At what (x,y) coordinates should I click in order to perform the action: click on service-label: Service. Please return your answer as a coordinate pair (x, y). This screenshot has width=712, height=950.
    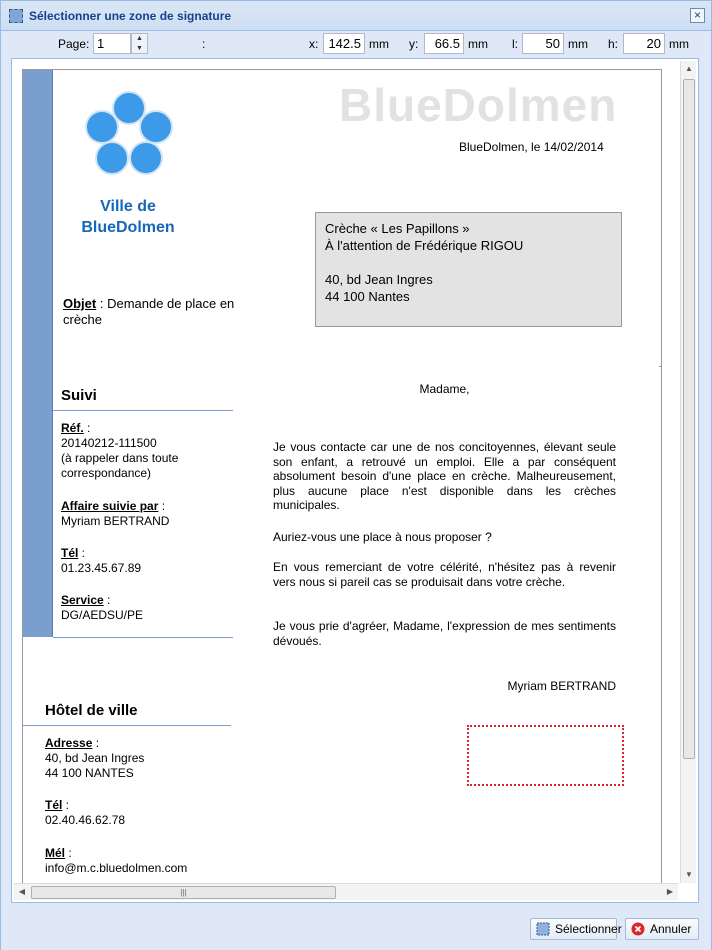
    Looking at the image, I should click on (82, 600).